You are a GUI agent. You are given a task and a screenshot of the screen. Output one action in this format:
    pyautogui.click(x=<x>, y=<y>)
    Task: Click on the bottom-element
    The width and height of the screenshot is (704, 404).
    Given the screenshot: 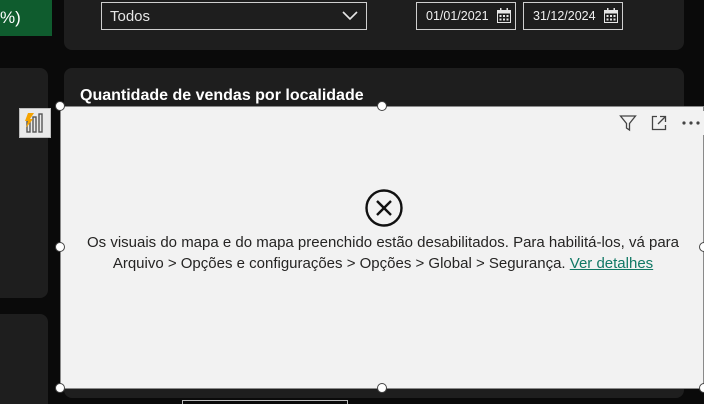 What is the action you would take?
    pyautogui.click(x=265, y=402)
    